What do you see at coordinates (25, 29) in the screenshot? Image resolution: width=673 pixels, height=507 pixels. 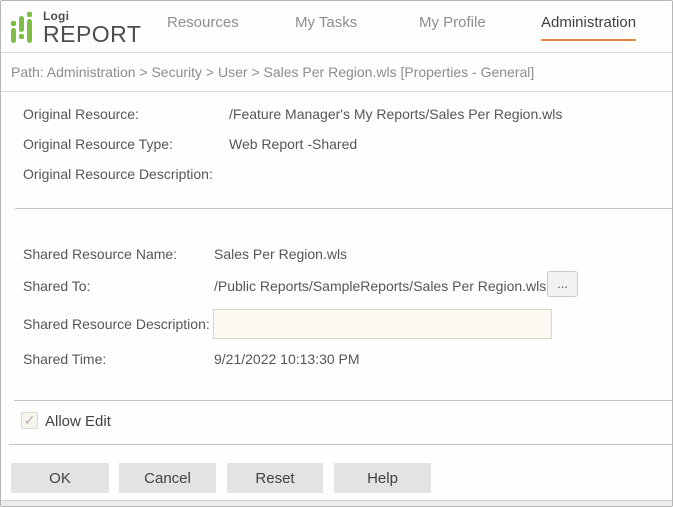 I see `equalizer-logo-icon` at bounding box center [25, 29].